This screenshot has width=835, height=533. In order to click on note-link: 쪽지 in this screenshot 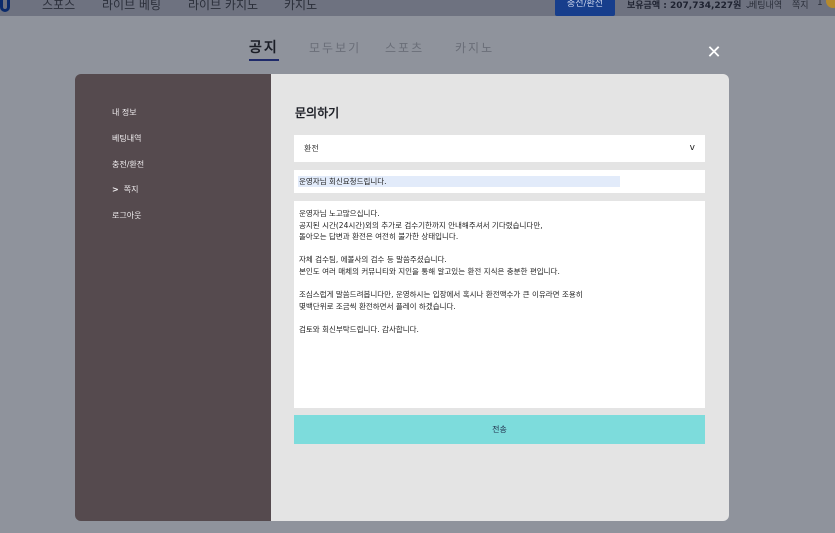, I will do `click(800, 5)`.